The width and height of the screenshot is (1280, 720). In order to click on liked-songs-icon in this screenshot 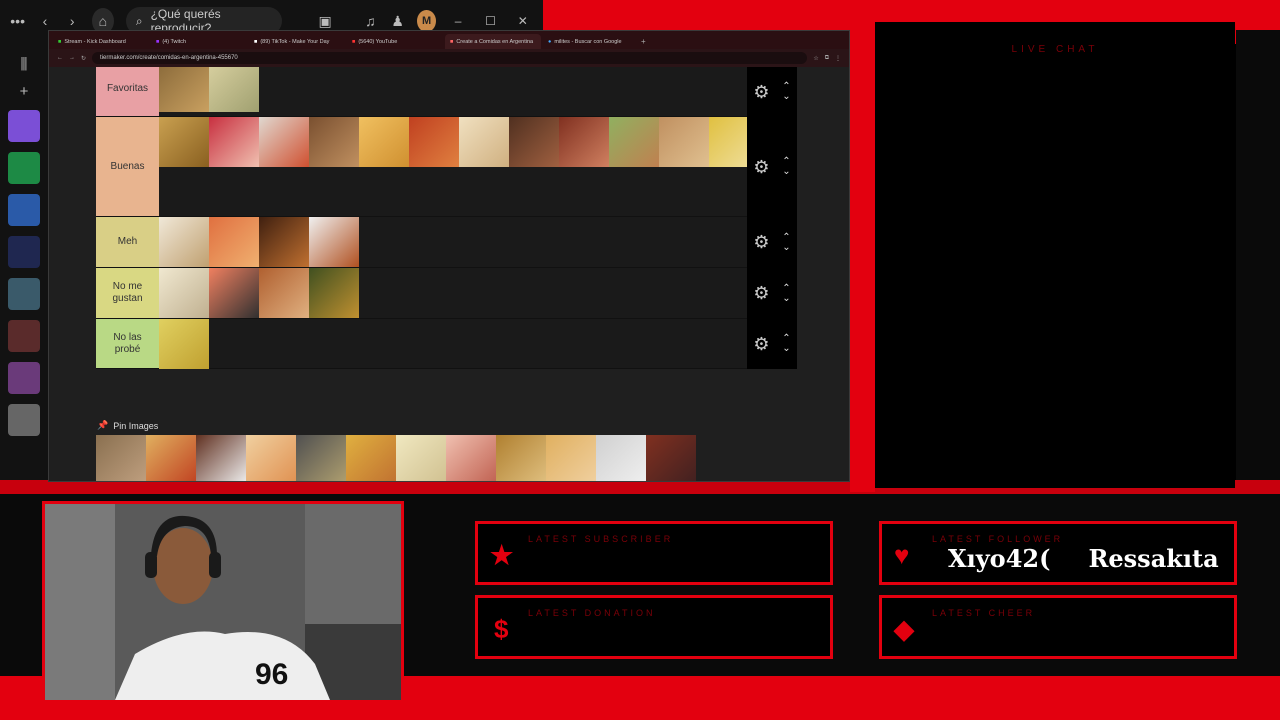, I will do `click(24, 126)`.